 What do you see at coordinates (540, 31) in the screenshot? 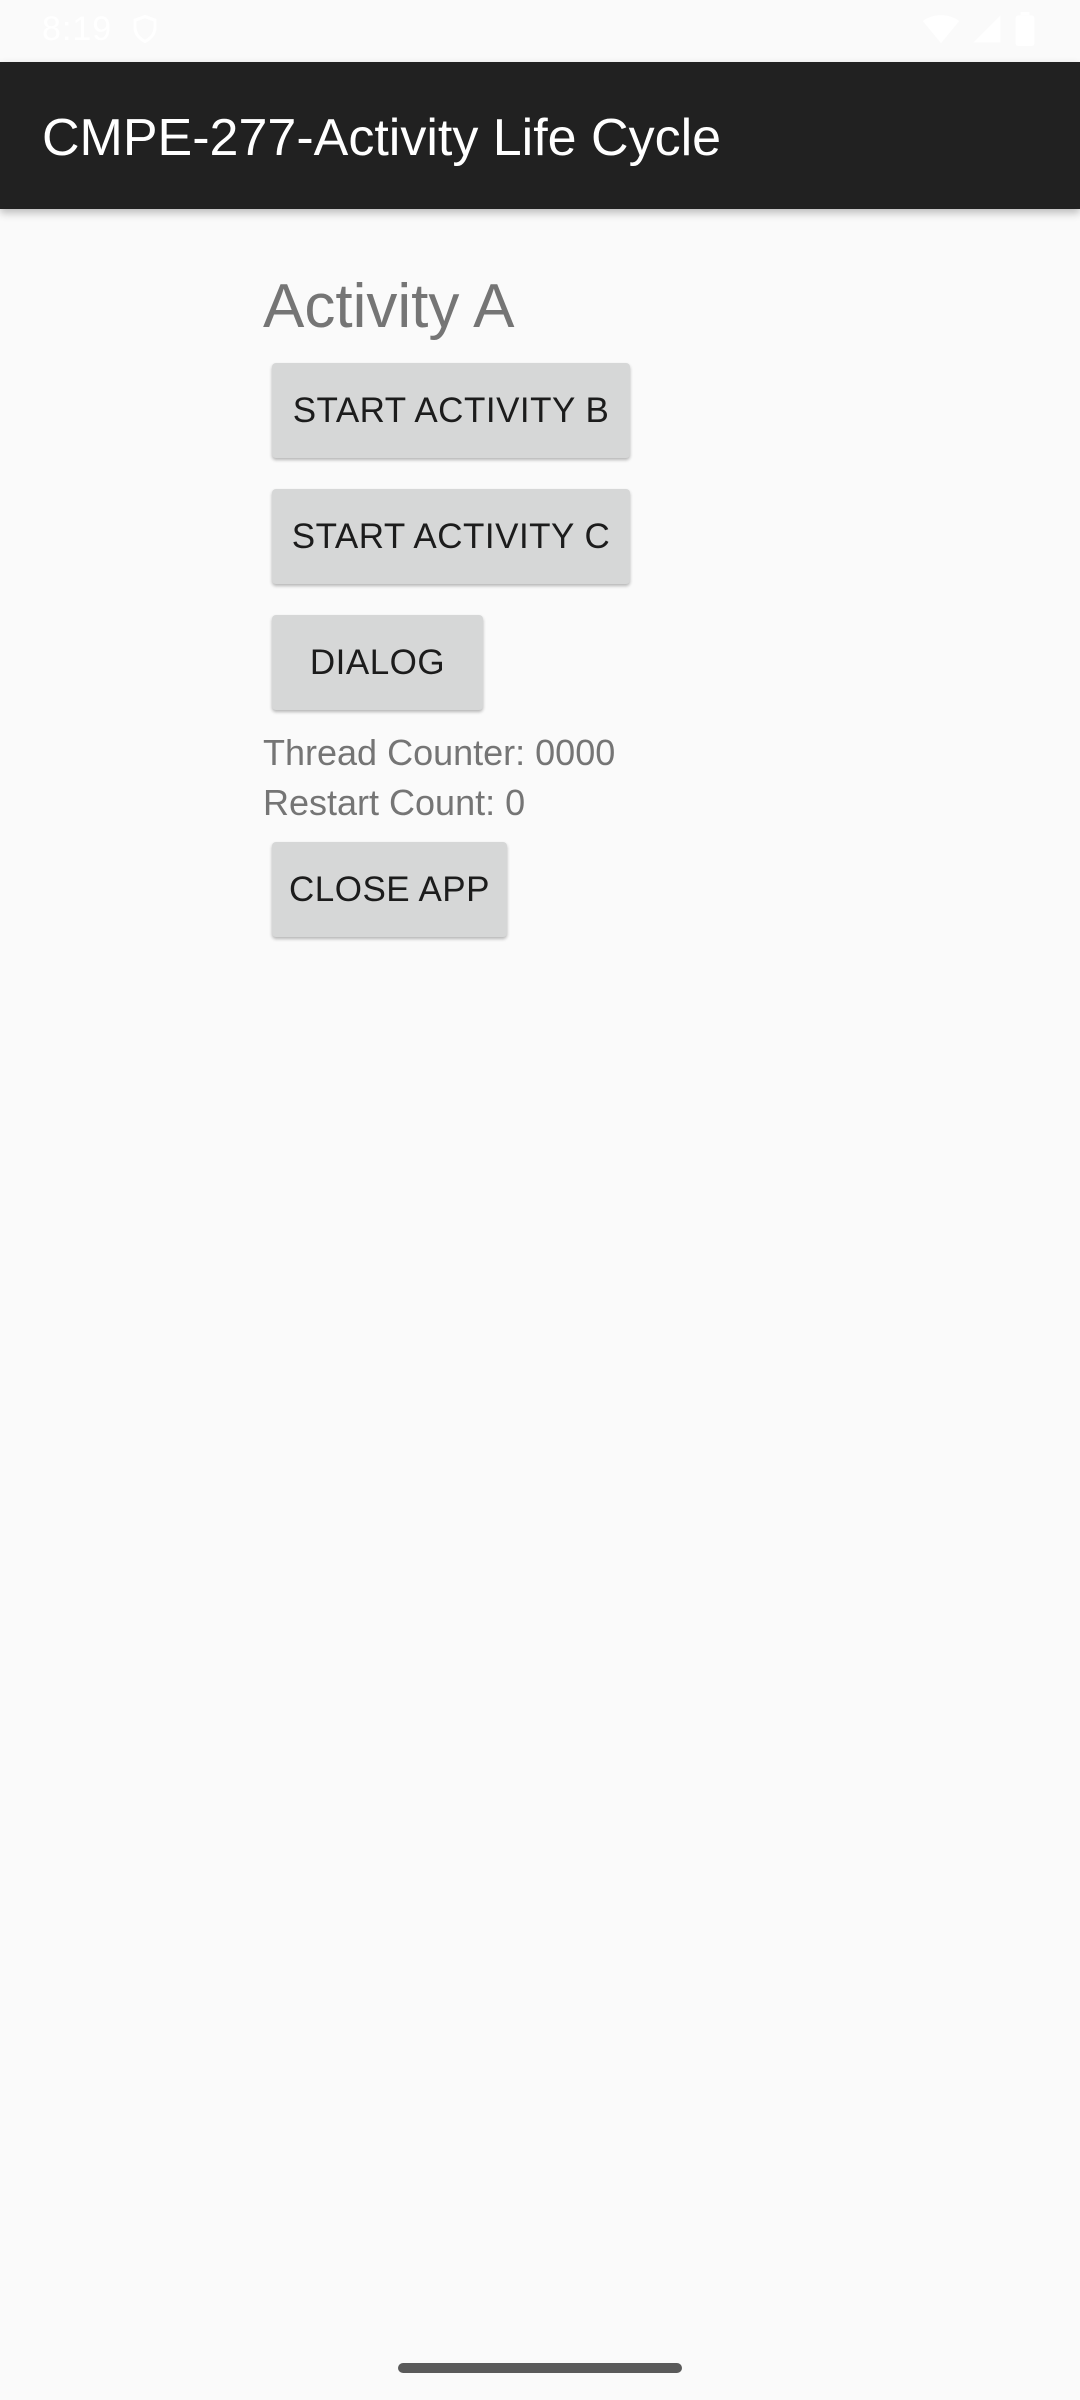
I see `status-bar: 8:19` at bounding box center [540, 31].